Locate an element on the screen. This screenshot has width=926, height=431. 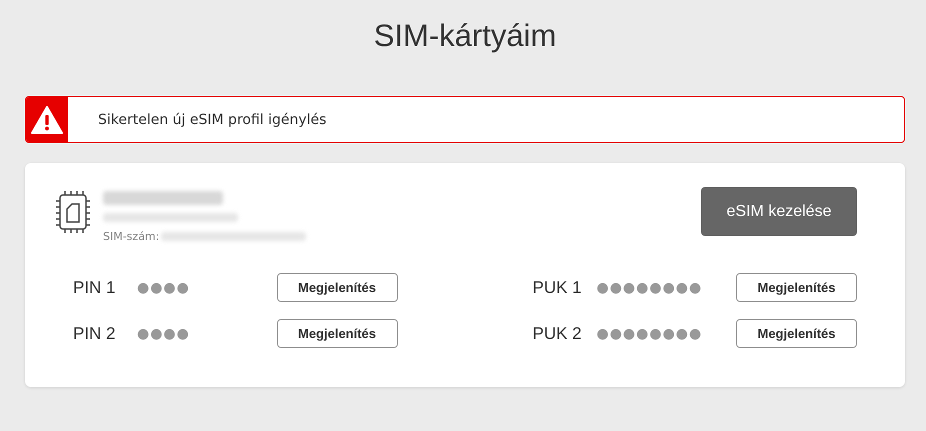
code-label: PIN 1 is located at coordinates (95, 288).